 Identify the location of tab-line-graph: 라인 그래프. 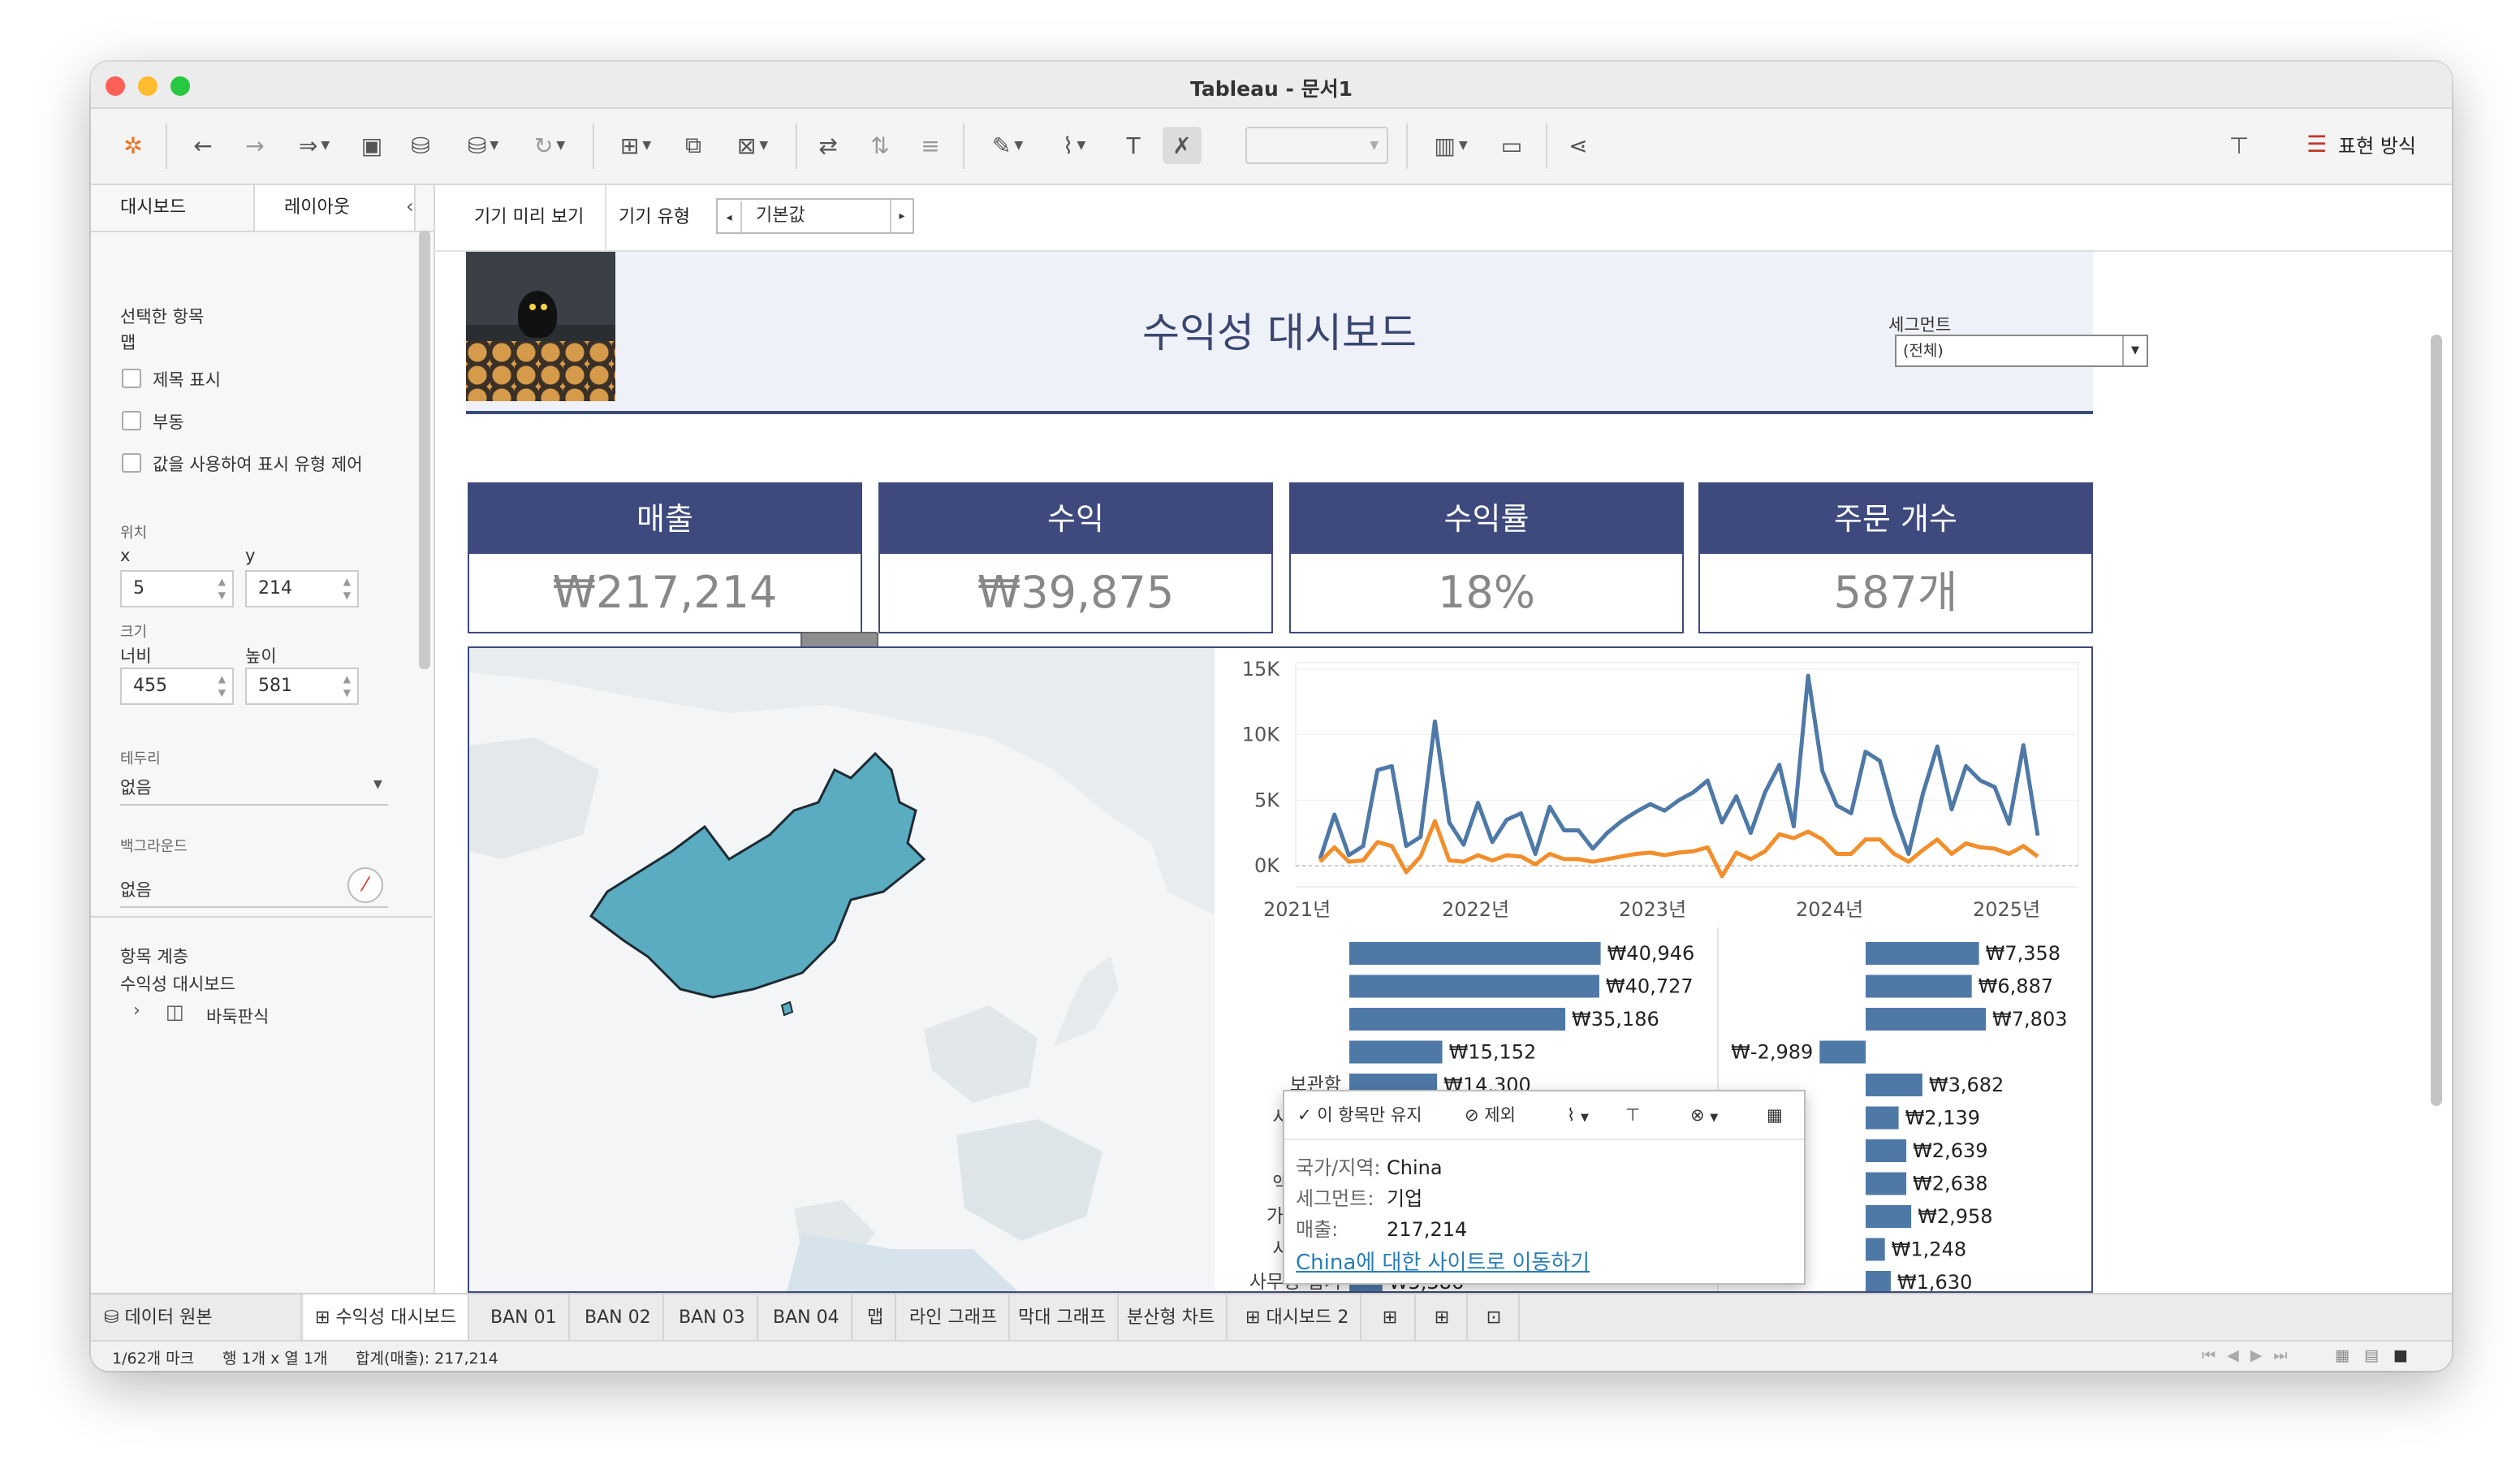
(954, 1318).